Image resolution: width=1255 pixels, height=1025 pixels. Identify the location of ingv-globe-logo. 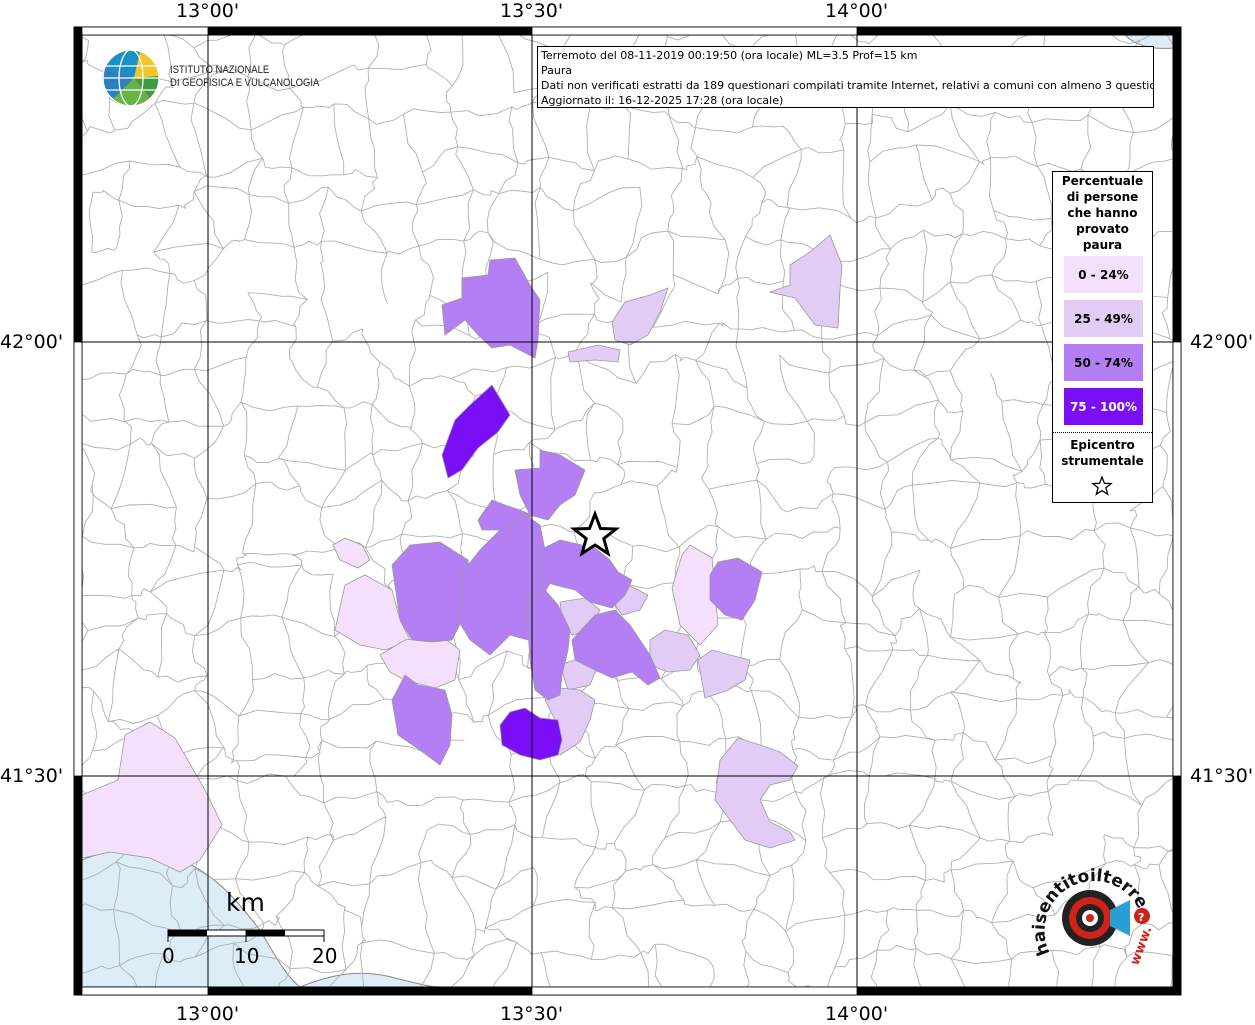
(131, 78).